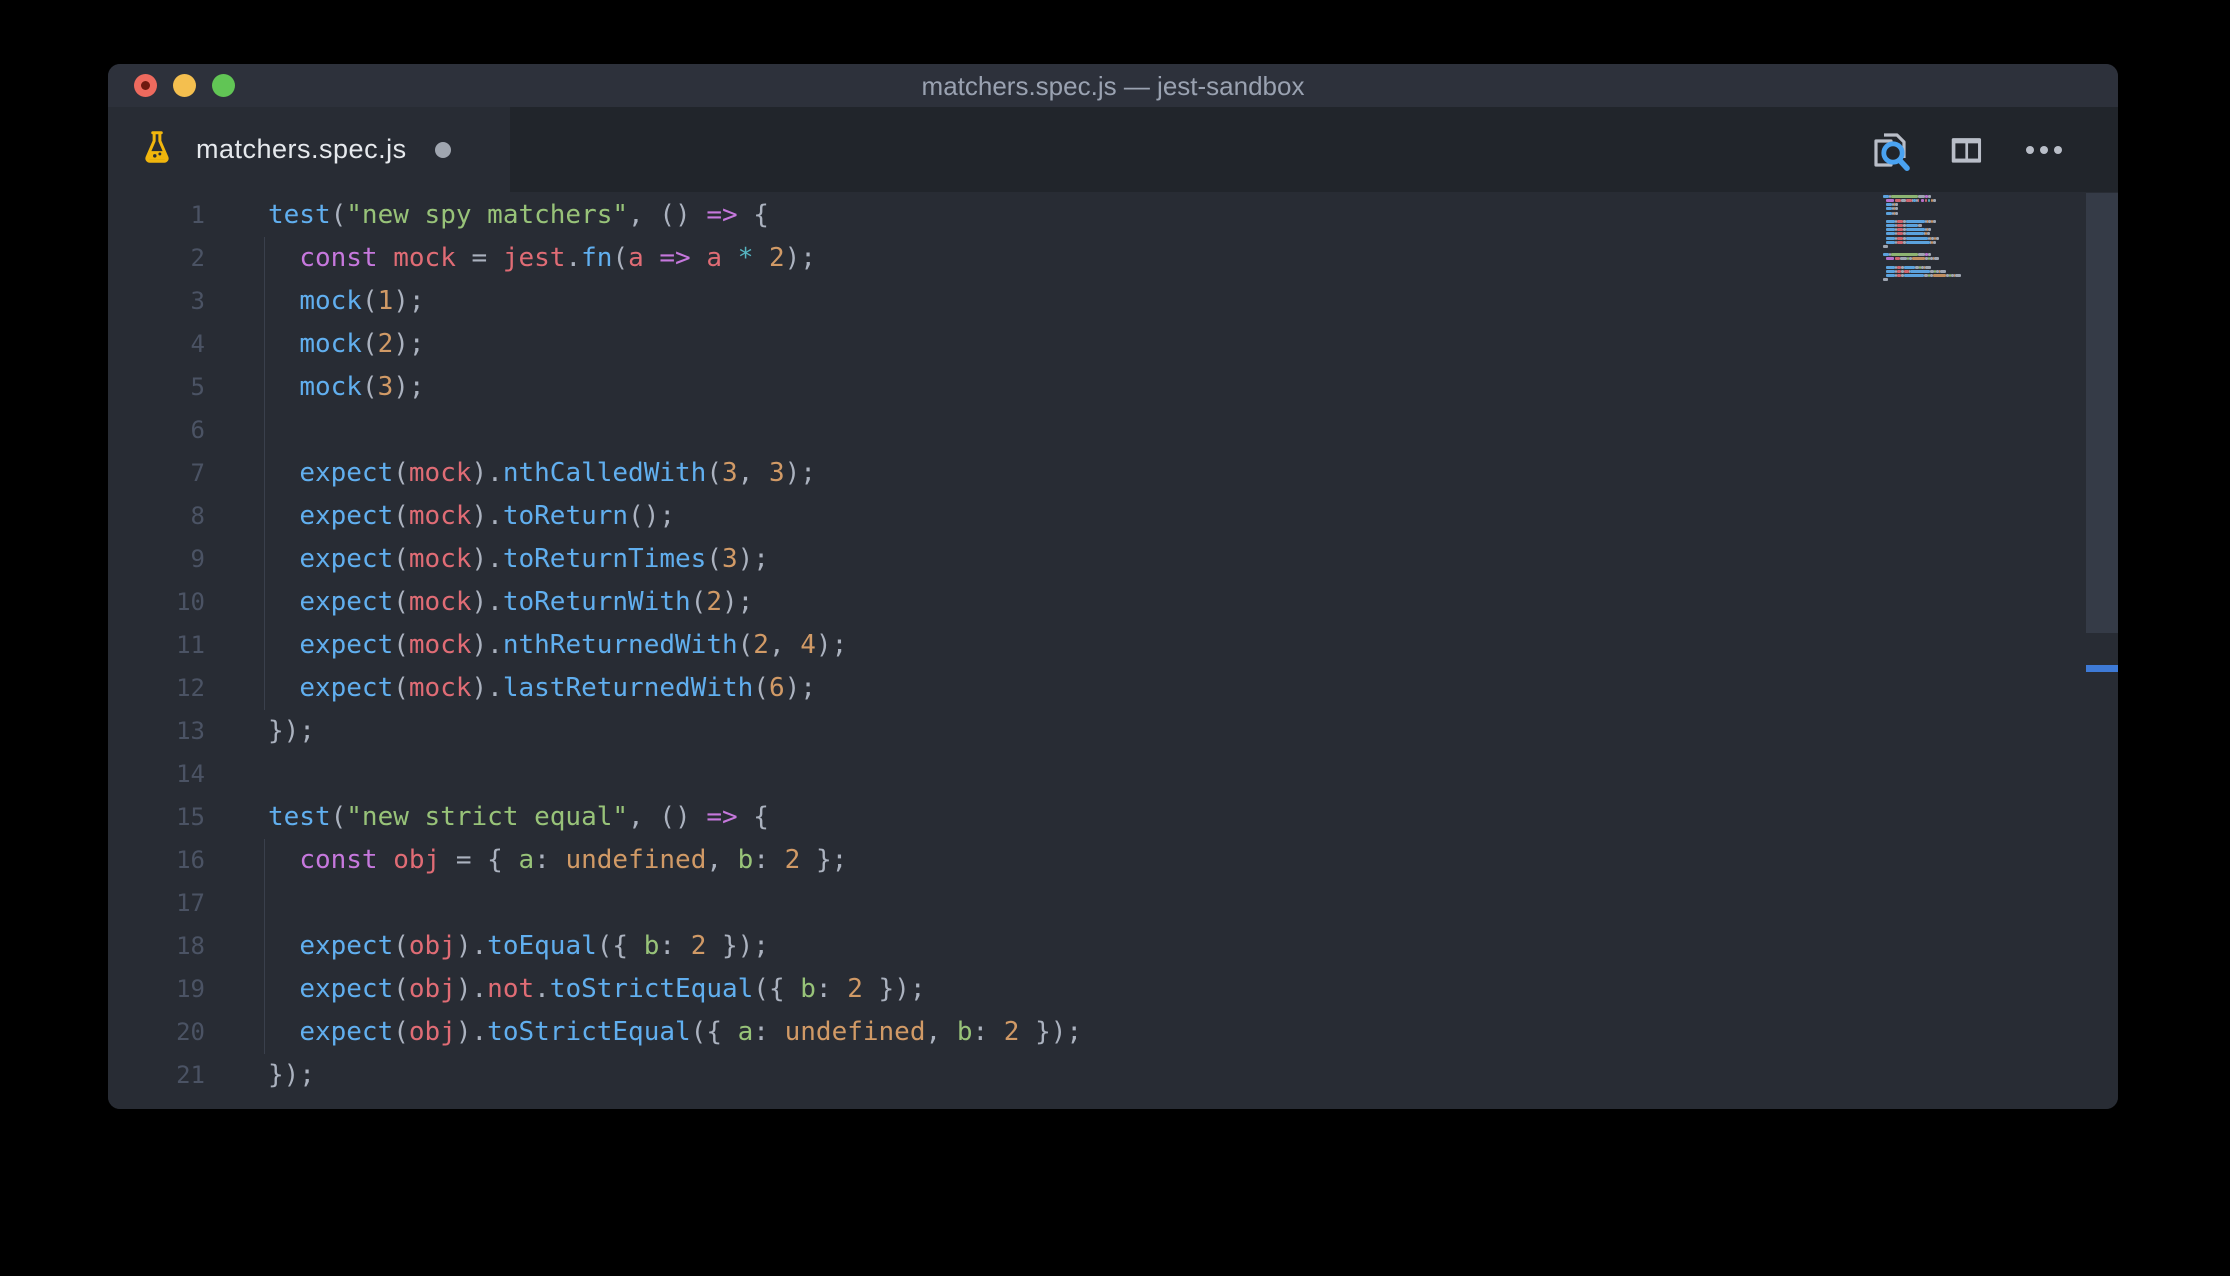 This screenshot has height=1276, width=2230. I want to click on line-number: 7, so click(197, 473).